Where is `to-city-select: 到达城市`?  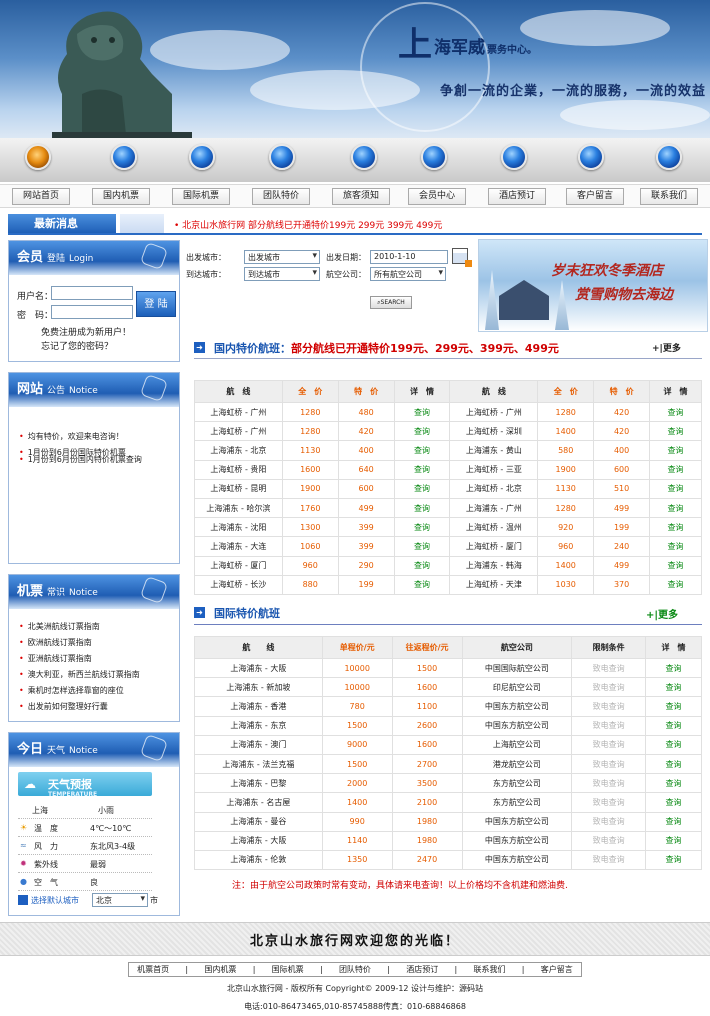
to-city-select: 到达城市 is located at coordinates (282, 274).